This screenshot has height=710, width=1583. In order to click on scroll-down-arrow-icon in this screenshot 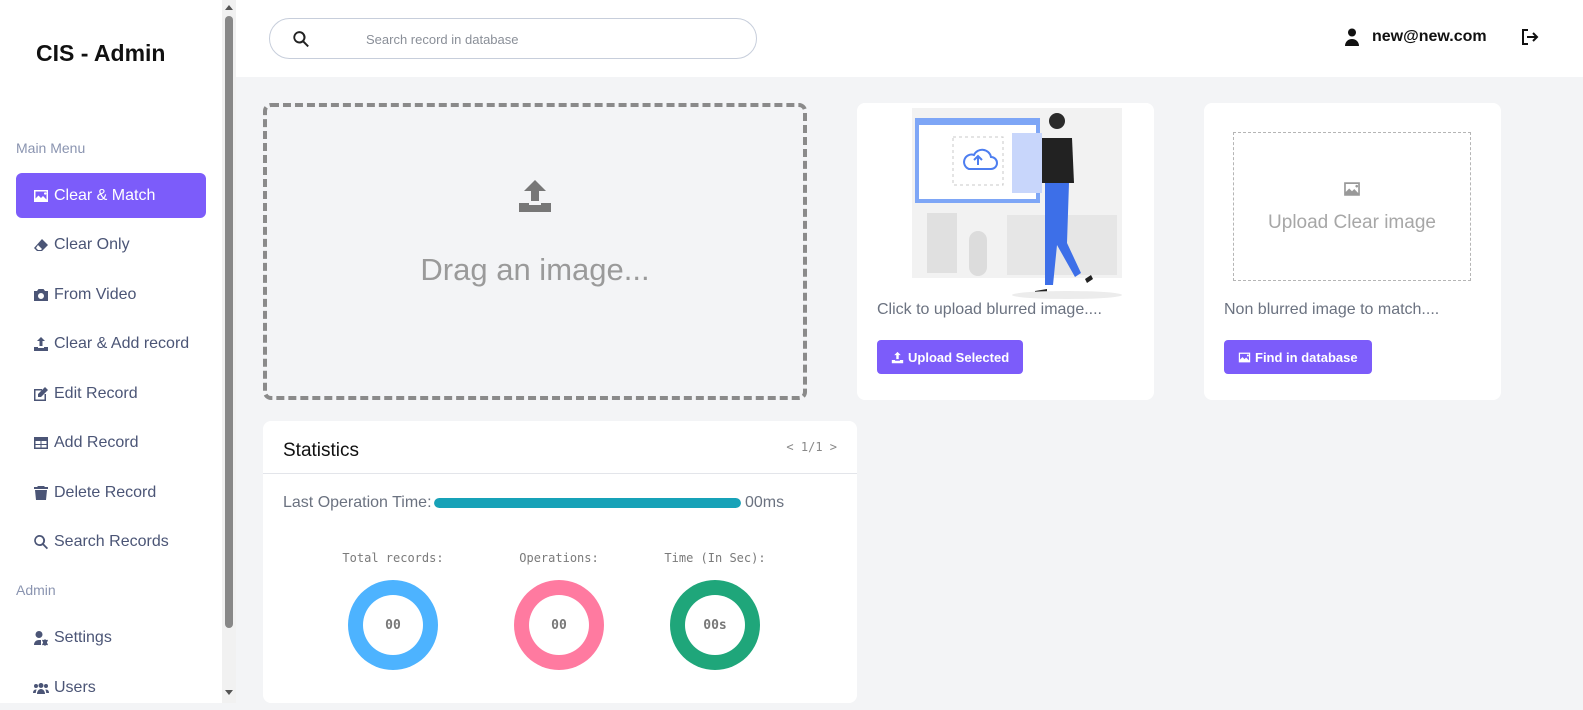, I will do `click(229, 692)`.